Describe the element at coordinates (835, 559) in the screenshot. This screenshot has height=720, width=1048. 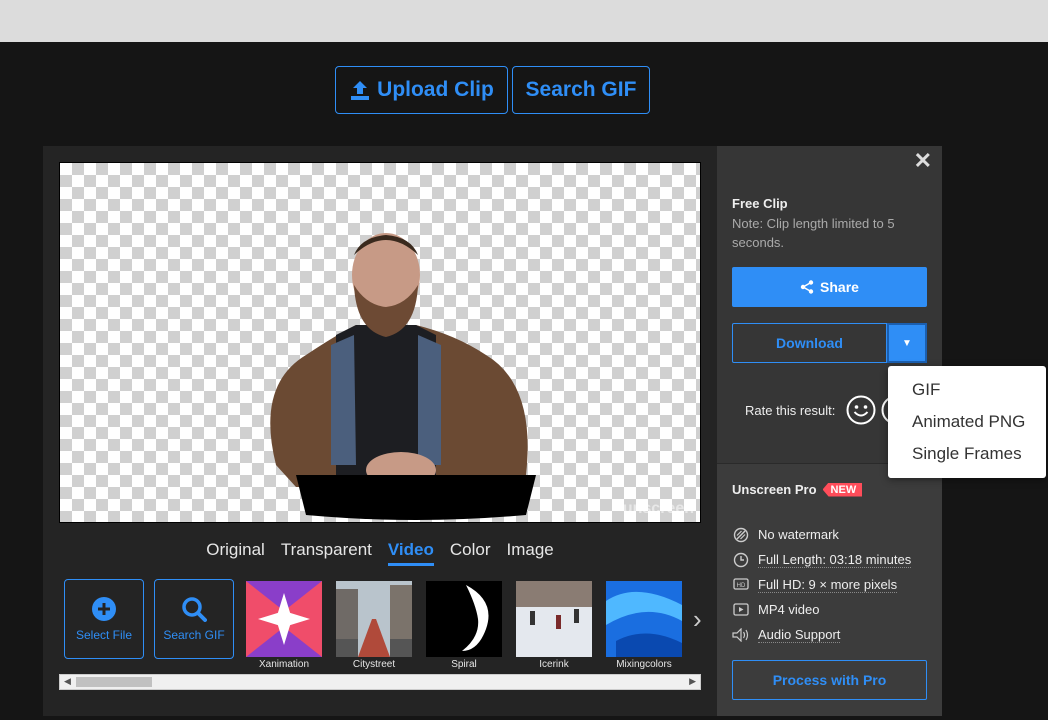
I see `feature-text: Full Length: 03:18 minutes` at that location.